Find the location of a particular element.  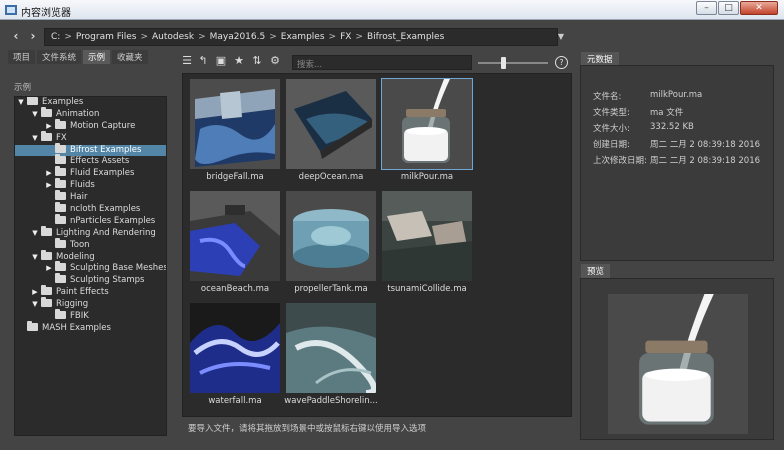

path-segment: Program Files is located at coordinates (106, 37).